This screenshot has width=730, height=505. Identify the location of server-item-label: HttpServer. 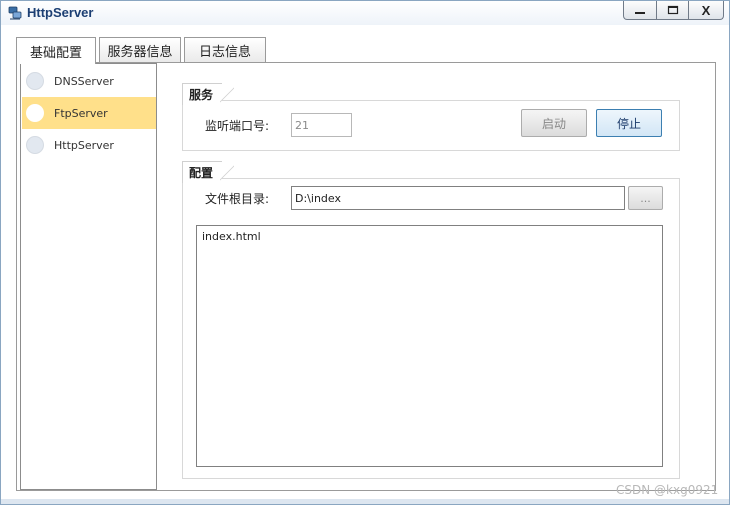
(84, 145).